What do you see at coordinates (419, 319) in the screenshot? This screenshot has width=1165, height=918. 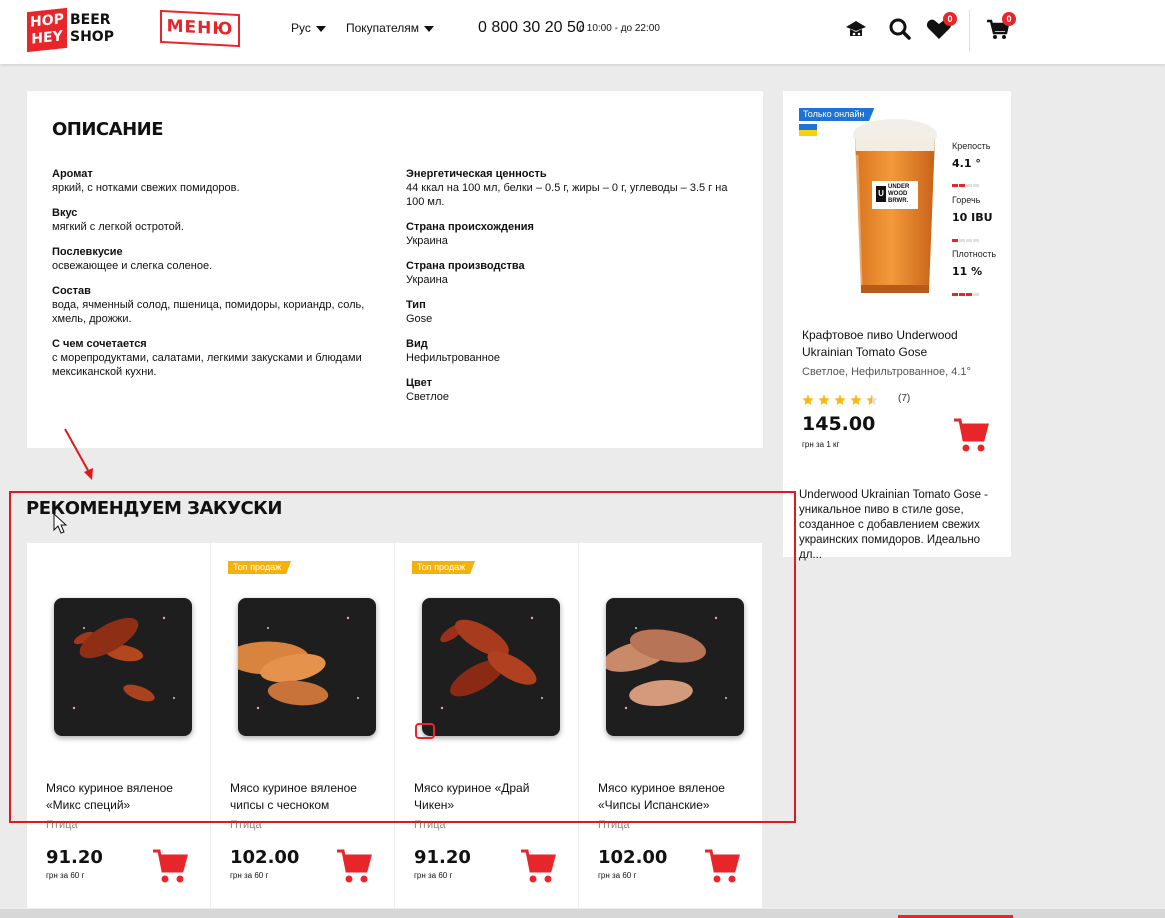 I see `description-value: Gose` at bounding box center [419, 319].